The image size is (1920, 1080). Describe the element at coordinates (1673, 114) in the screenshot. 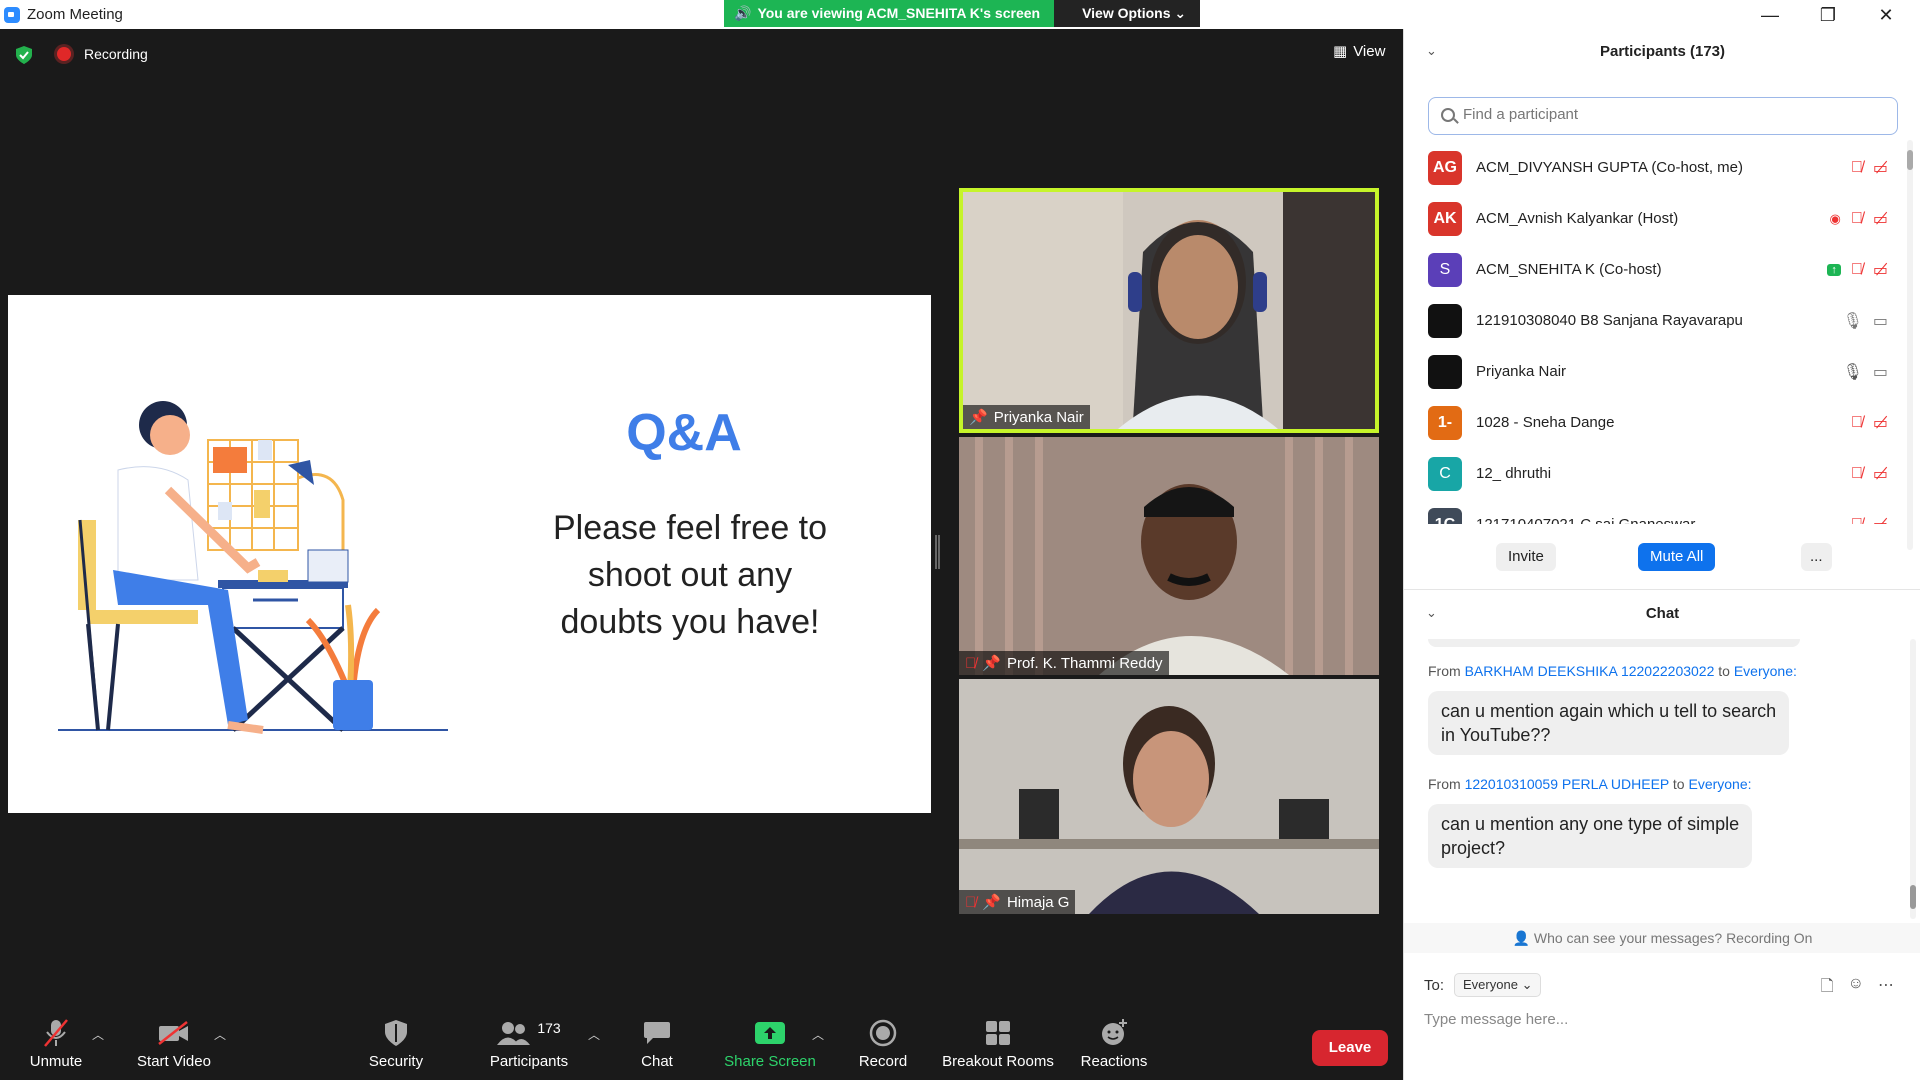

I see `search-input` at that location.